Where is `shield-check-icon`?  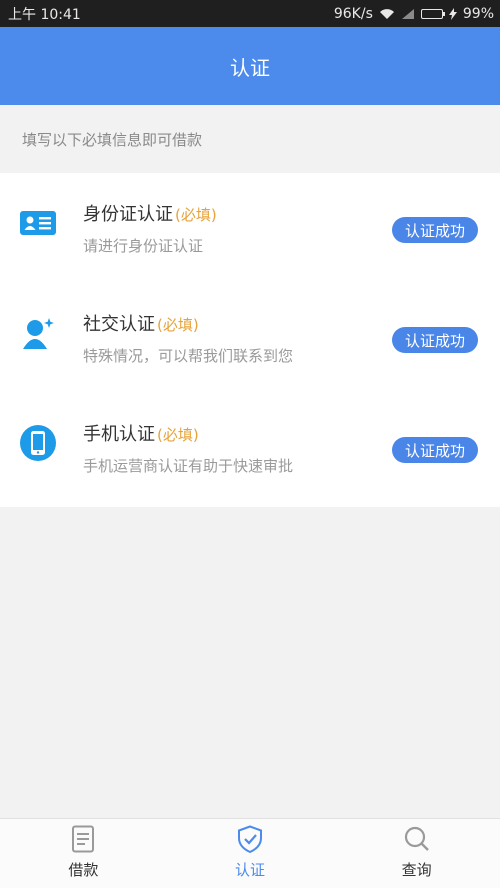
shield-check-icon is located at coordinates (250, 839).